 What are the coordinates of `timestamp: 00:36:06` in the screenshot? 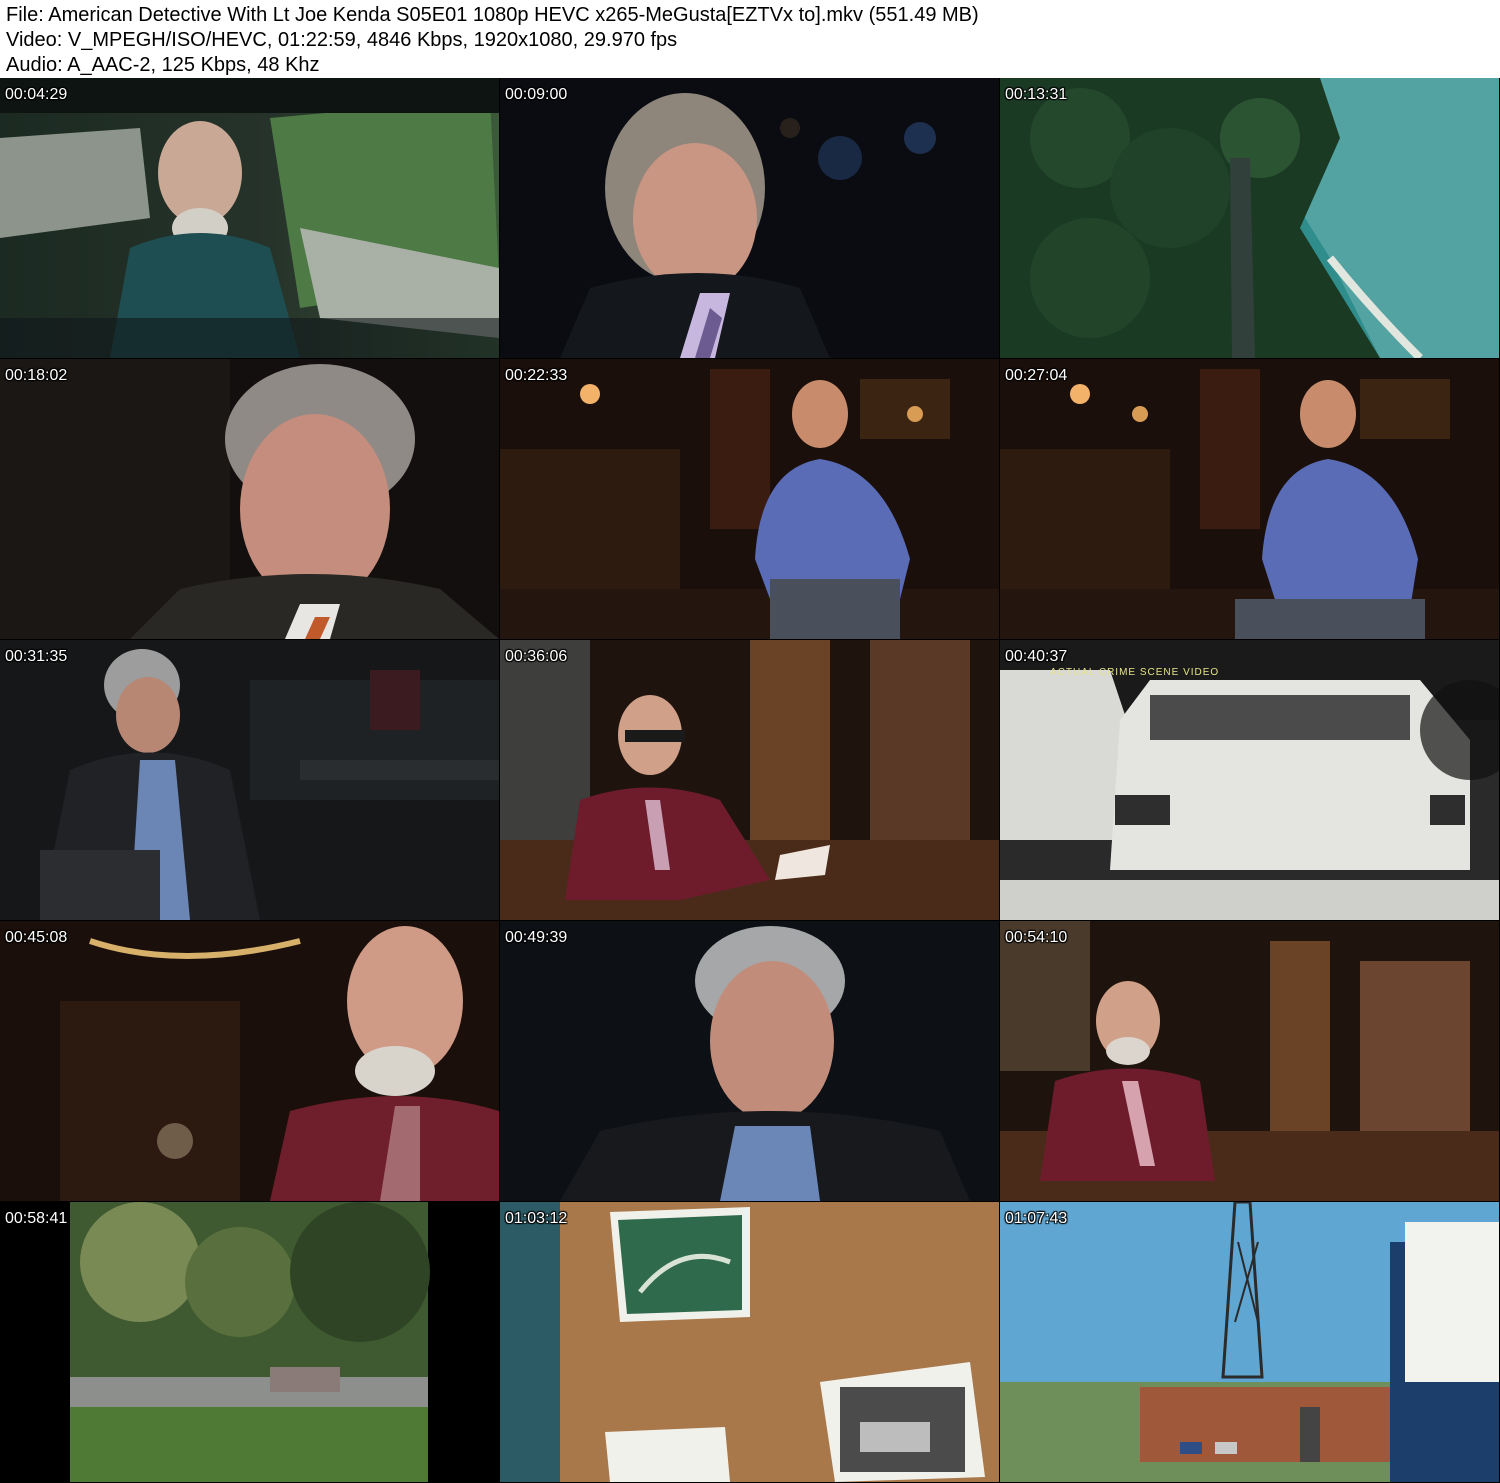 It's located at (536, 656).